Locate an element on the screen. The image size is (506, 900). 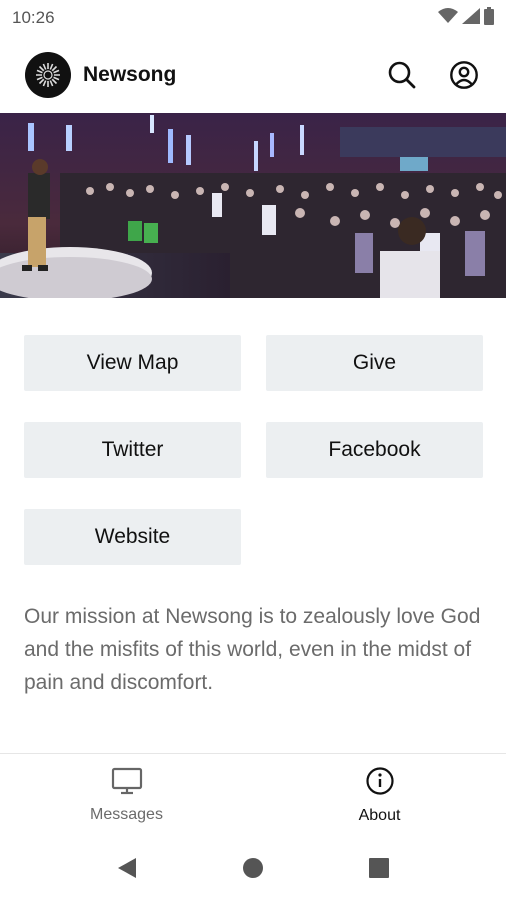
search-icon is located at coordinates (402, 75).